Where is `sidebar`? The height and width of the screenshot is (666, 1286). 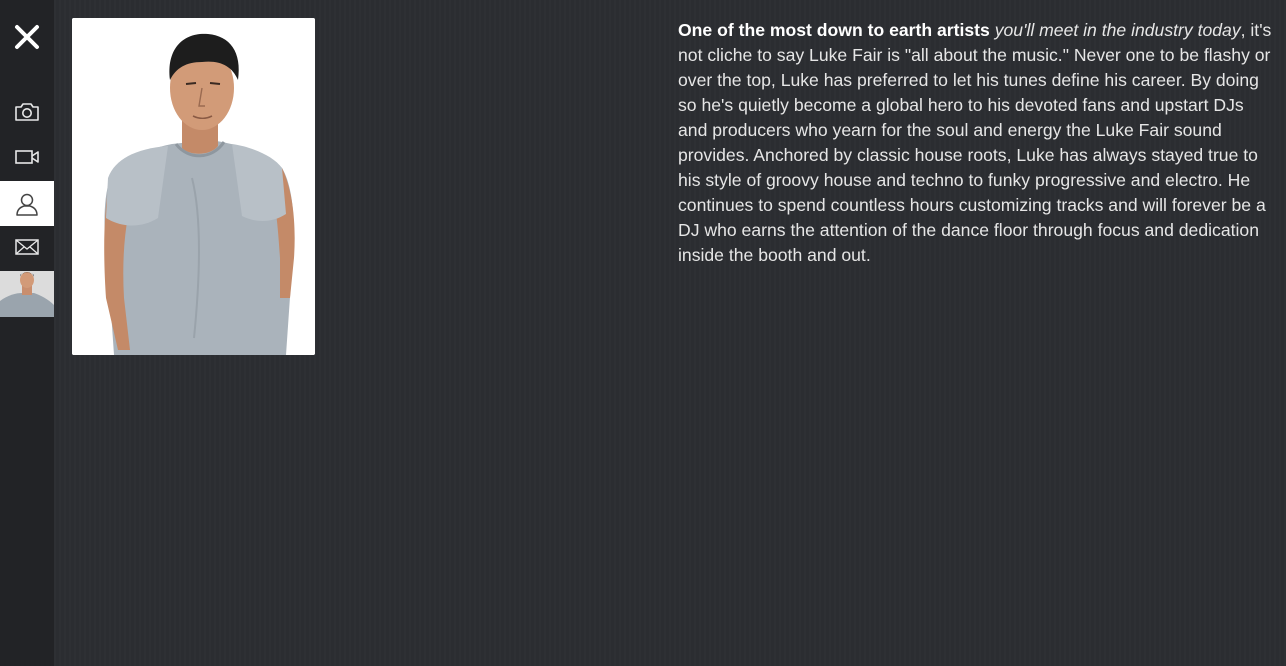
sidebar is located at coordinates (27, 333).